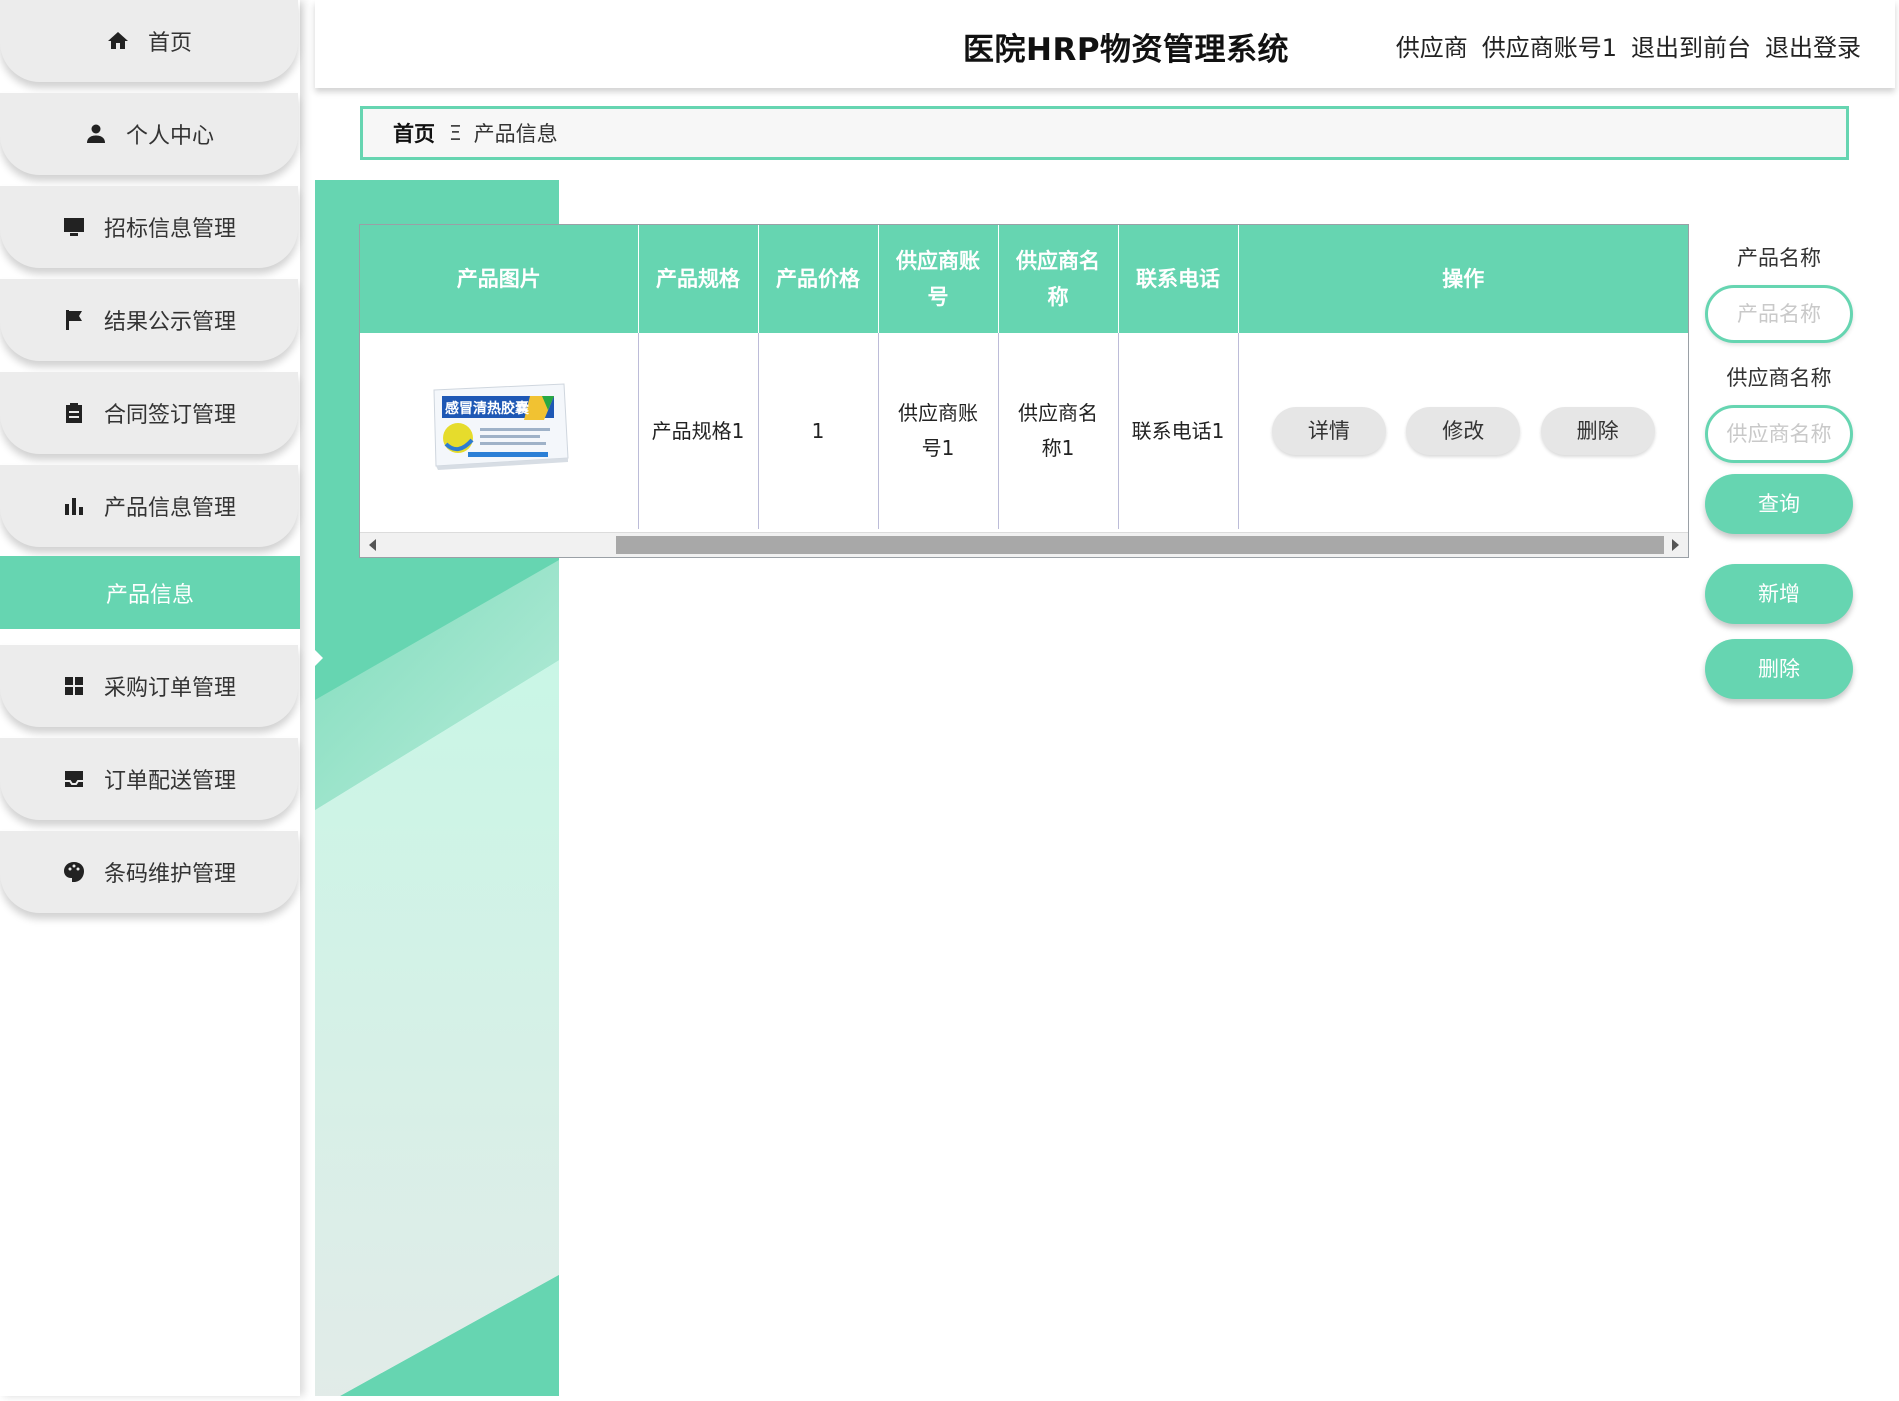 The image size is (1899, 1401). Describe the element at coordinates (1779, 434) in the screenshot. I see `supplier-name-input` at that location.